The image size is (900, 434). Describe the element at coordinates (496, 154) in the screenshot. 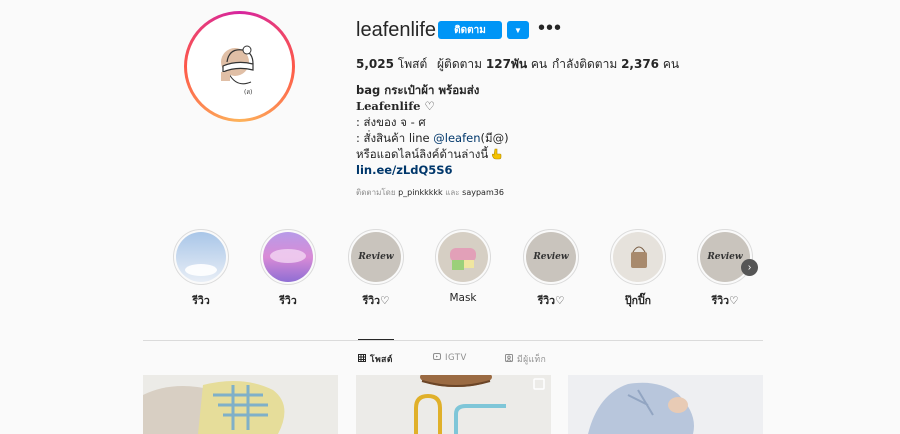

I see `pointing-hand-icon` at that location.